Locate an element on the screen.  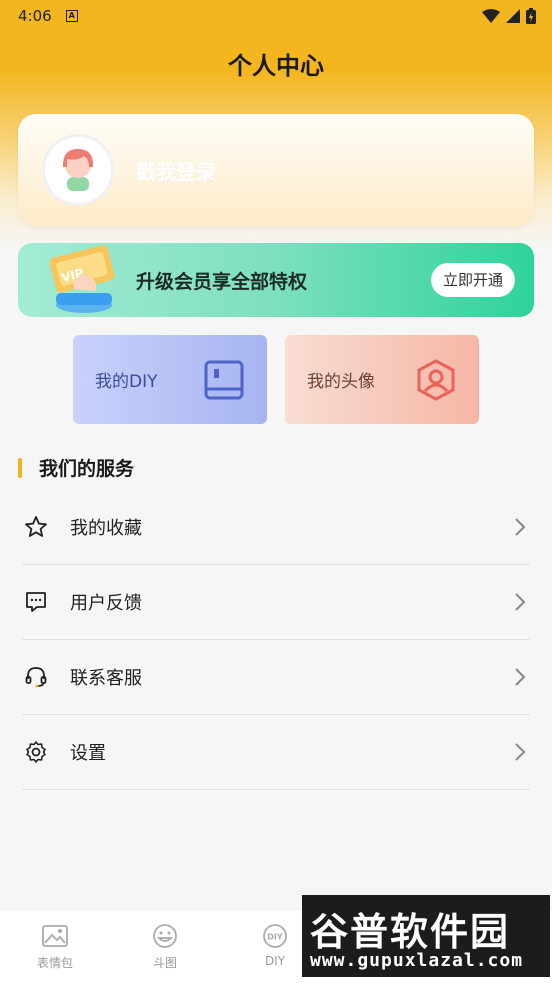
nav-tab-battle: 斗图 is located at coordinates (165, 946).